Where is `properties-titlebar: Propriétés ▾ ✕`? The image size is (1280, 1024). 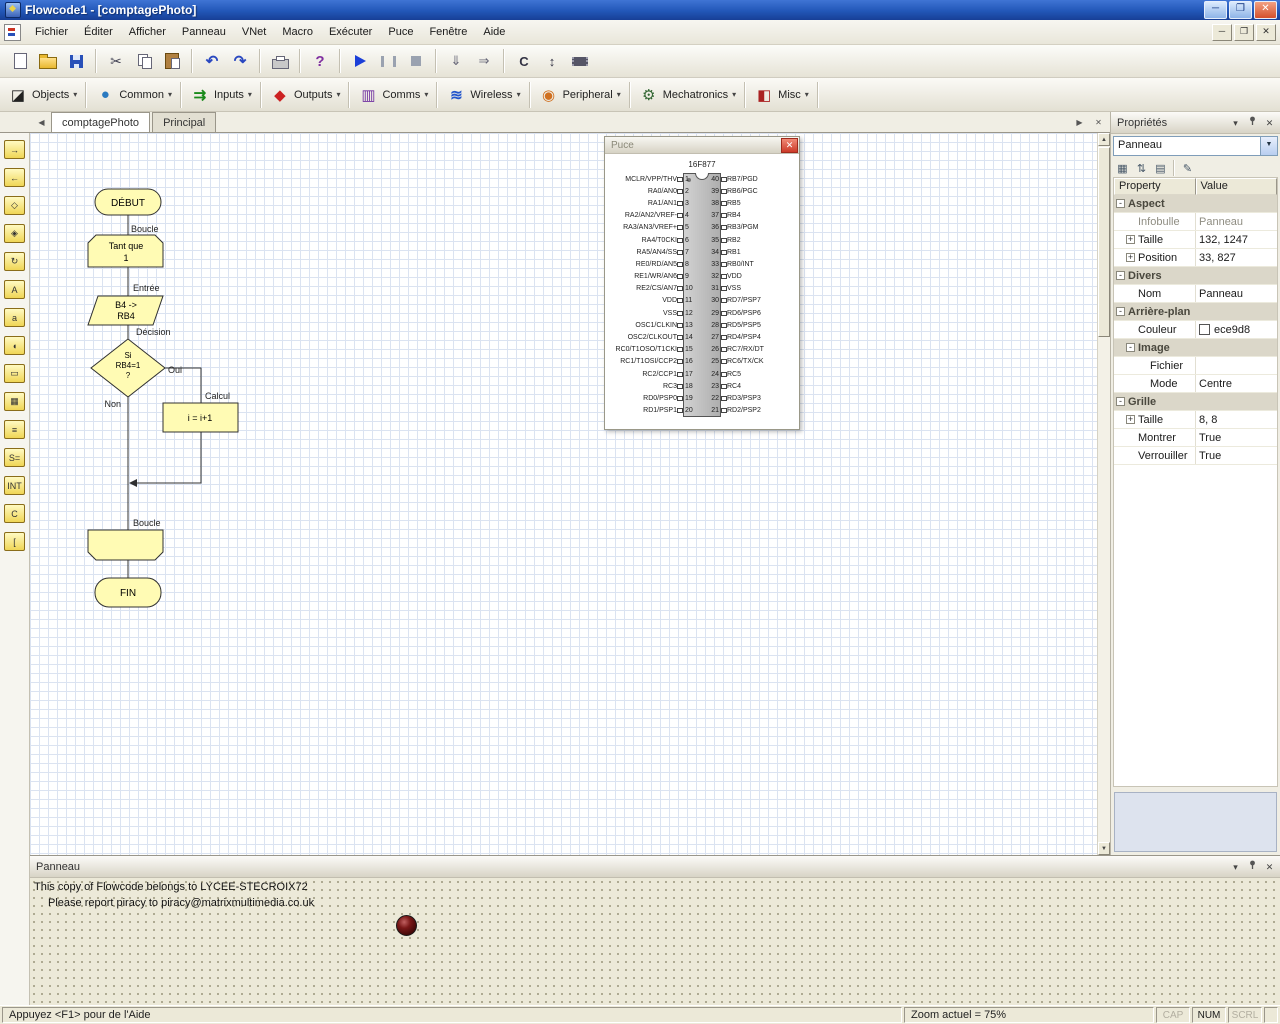
properties-titlebar: Propriétés ▾ ✕ is located at coordinates (1195, 123).